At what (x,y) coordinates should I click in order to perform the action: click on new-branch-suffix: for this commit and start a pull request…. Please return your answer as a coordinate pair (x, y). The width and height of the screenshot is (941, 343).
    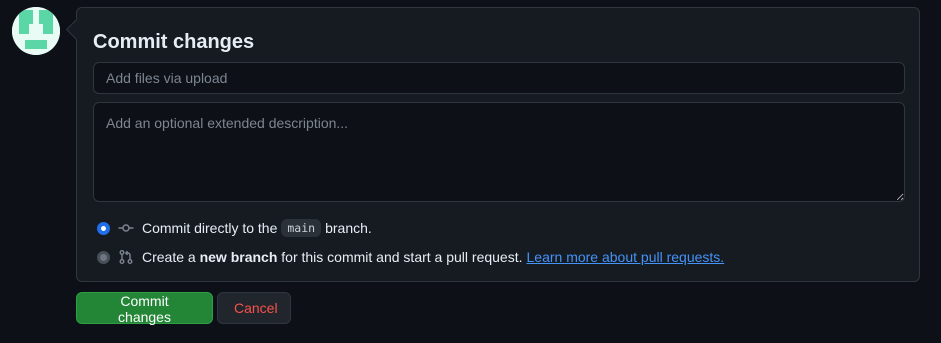
    Looking at the image, I should click on (402, 257).